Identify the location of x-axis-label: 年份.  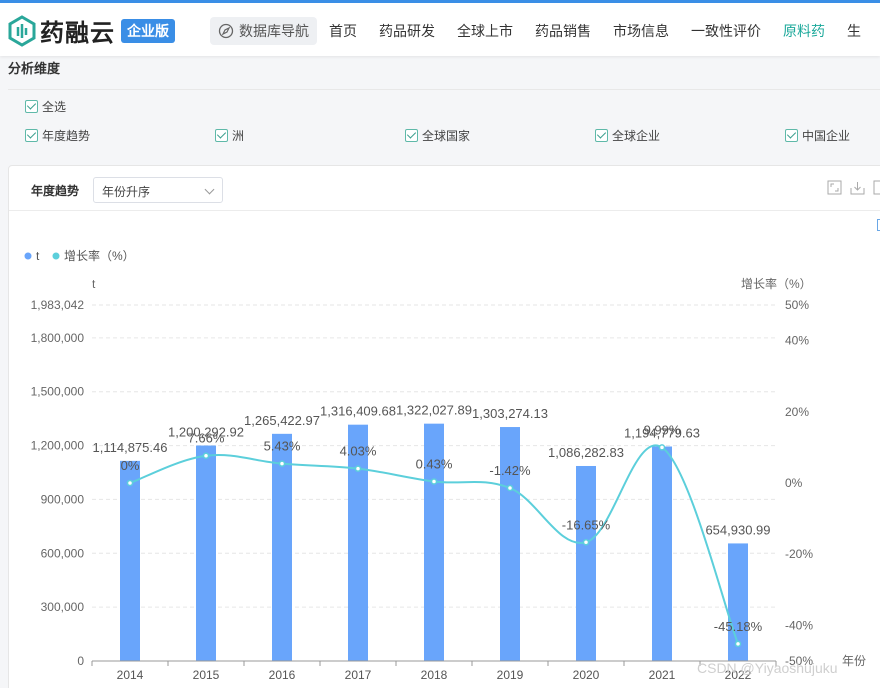
(854, 661).